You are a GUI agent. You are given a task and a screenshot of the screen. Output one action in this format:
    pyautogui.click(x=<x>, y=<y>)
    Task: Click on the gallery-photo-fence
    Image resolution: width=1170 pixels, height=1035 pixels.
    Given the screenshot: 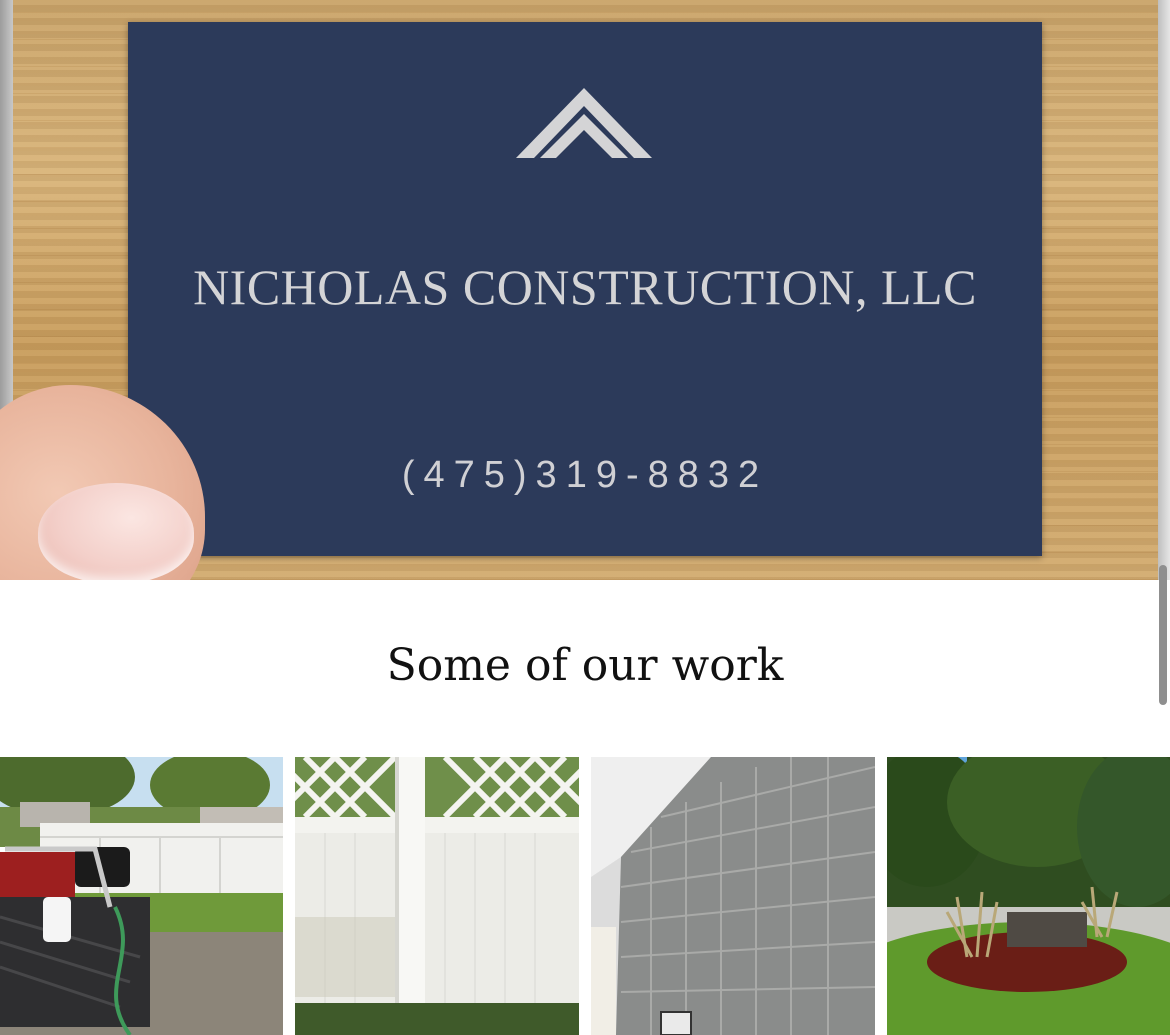 What is the action you would take?
    pyautogui.click(x=437, y=896)
    